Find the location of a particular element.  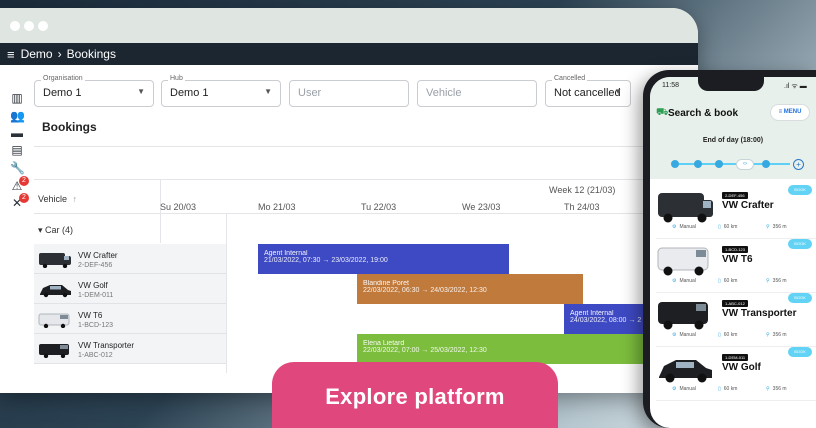

slider-handle: ‹› is located at coordinates (745, 164).